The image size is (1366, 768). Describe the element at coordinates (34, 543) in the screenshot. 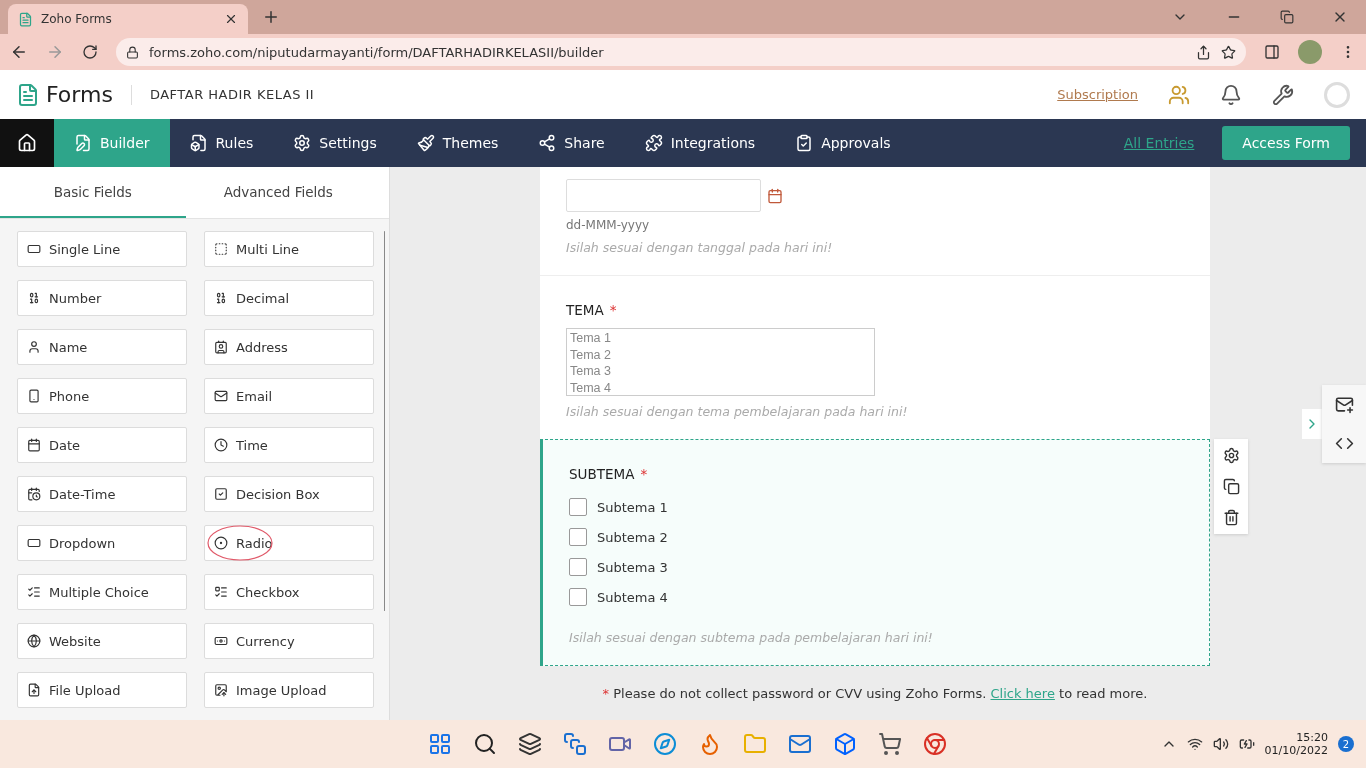

I see `dropdown-icon` at that location.